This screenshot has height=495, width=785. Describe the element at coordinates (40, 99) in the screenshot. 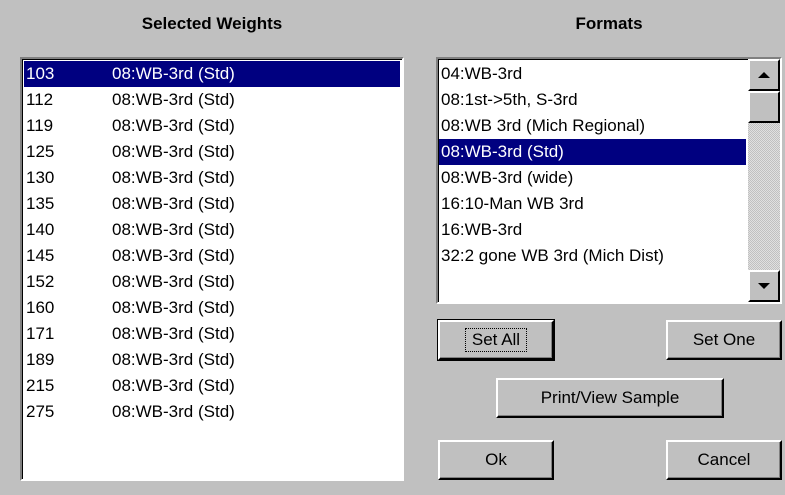

I see `weight-value: 112` at that location.